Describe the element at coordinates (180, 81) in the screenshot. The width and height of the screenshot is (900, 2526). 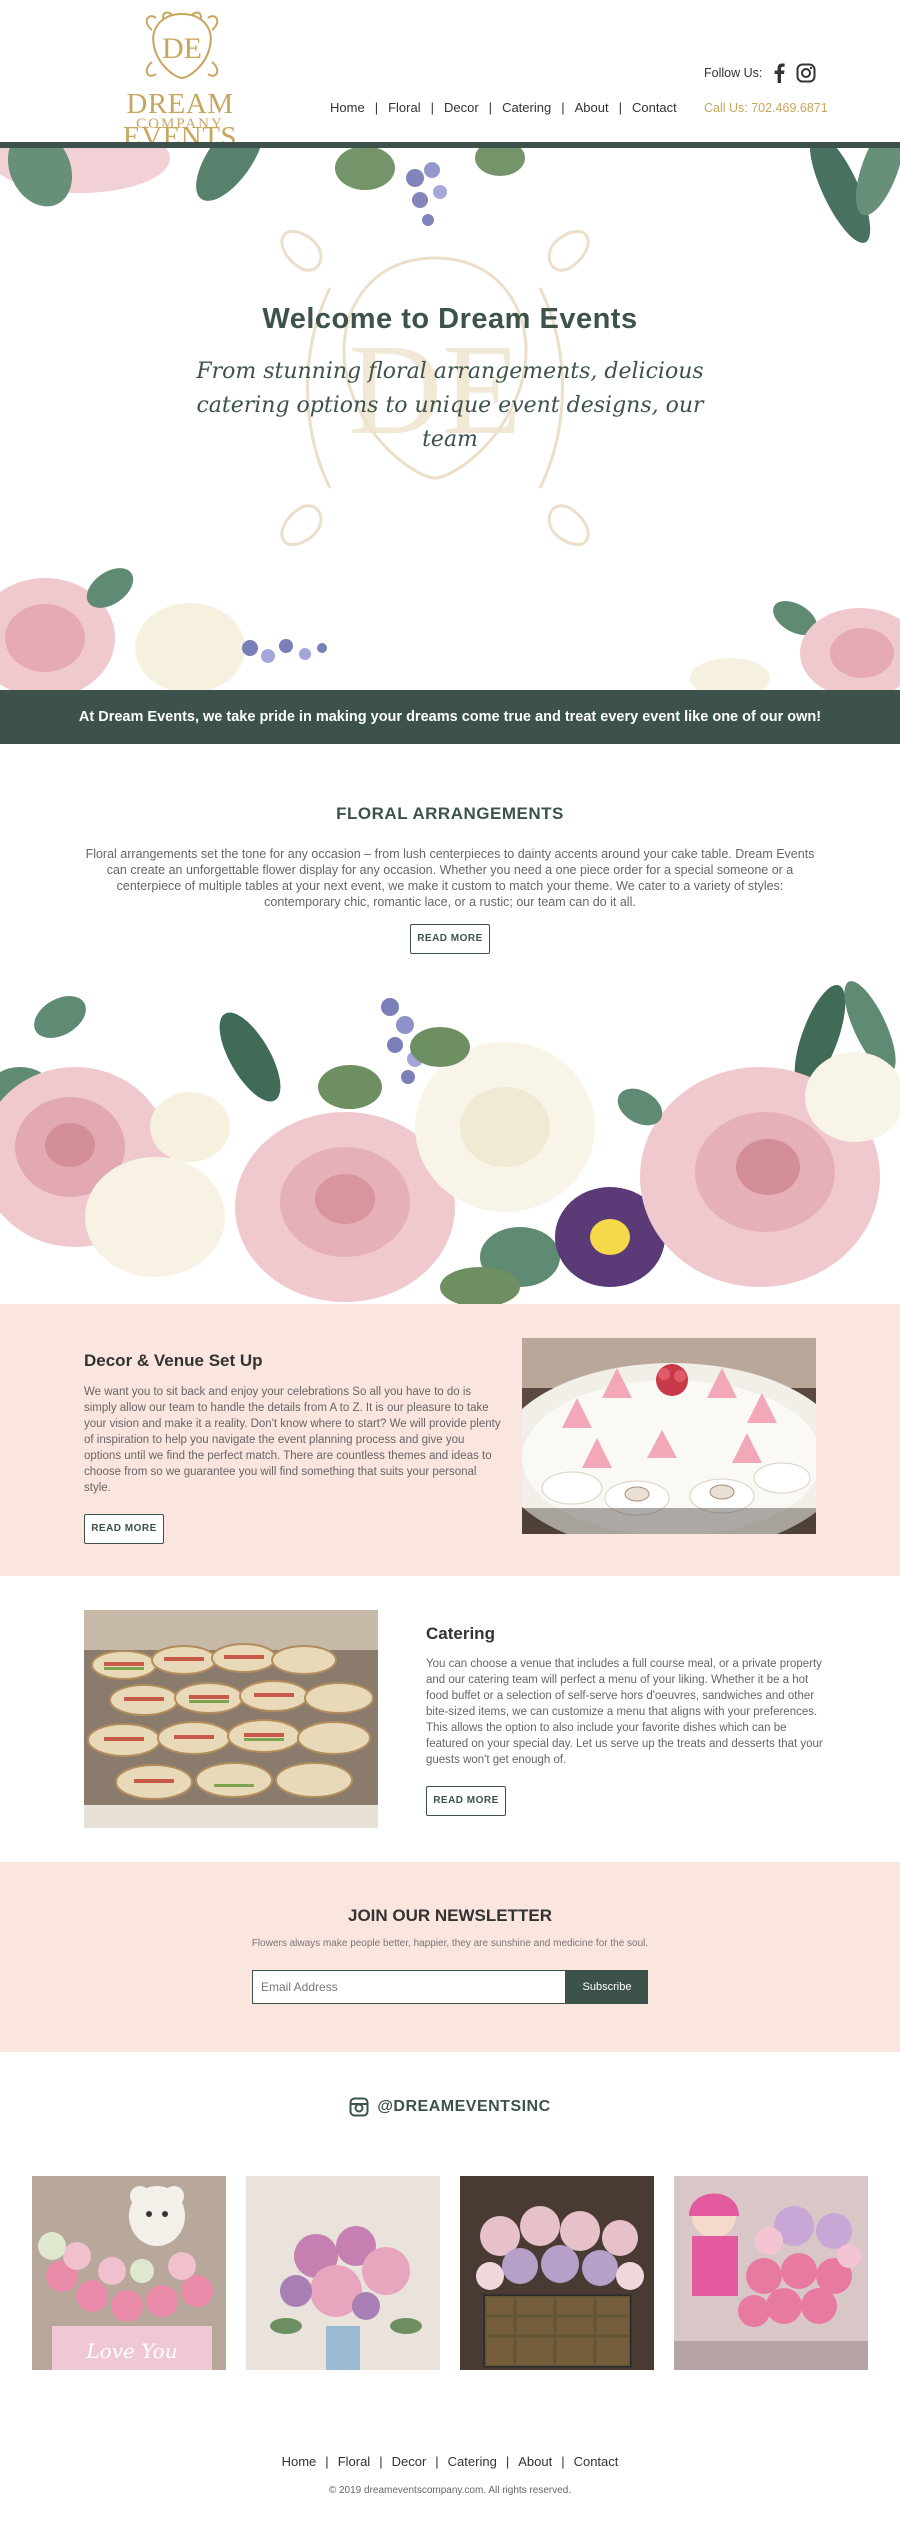
I see `logo: DE DREAM EVENTS COMPANY` at that location.